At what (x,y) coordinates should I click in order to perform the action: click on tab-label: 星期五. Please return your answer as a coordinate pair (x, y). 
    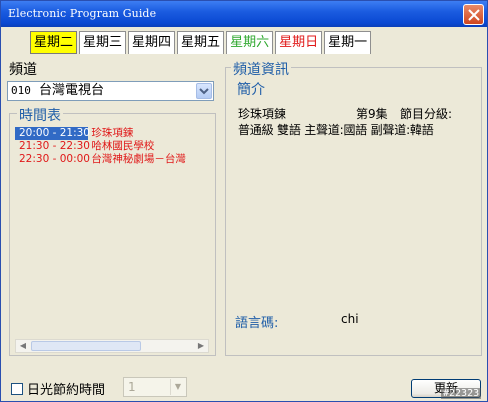
    Looking at the image, I should click on (201, 42).